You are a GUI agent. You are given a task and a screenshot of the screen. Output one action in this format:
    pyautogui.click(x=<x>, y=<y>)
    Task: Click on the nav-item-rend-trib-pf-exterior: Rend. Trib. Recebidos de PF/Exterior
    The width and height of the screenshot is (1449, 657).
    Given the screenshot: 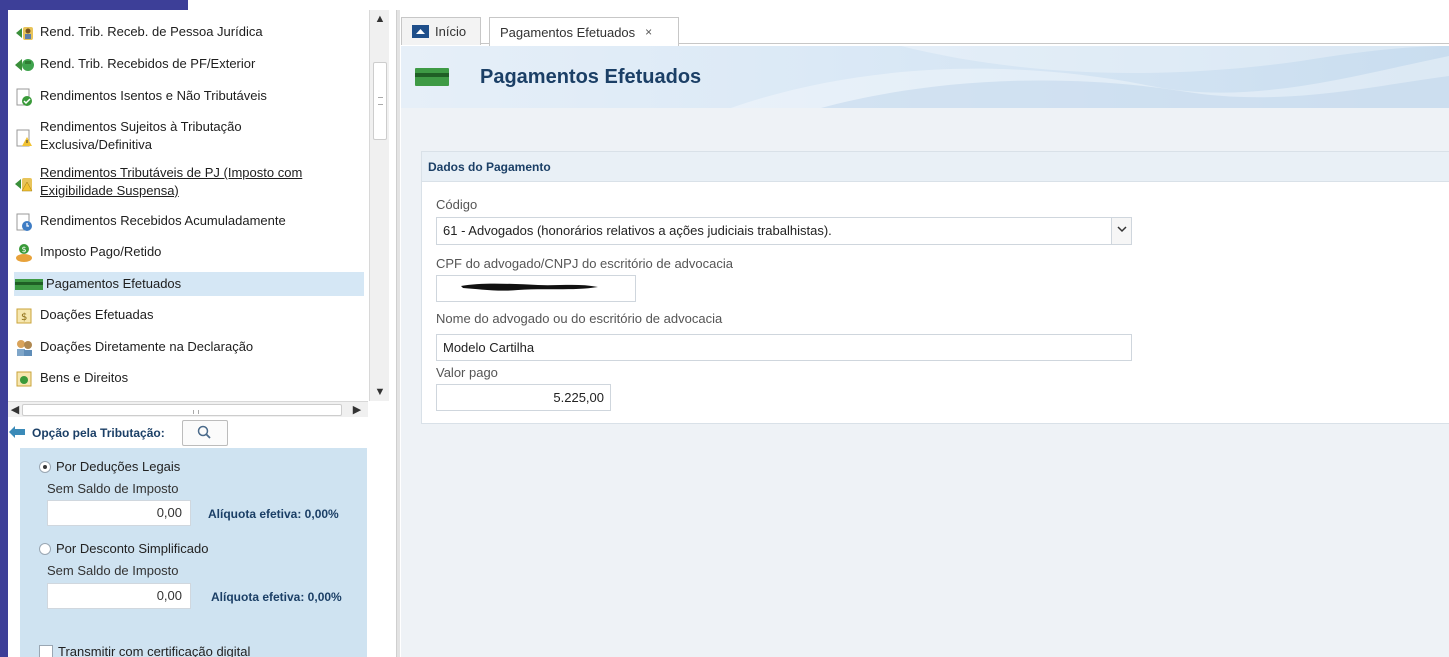 What is the action you would take?
    pyautogui.click(x=189, y=65)
    